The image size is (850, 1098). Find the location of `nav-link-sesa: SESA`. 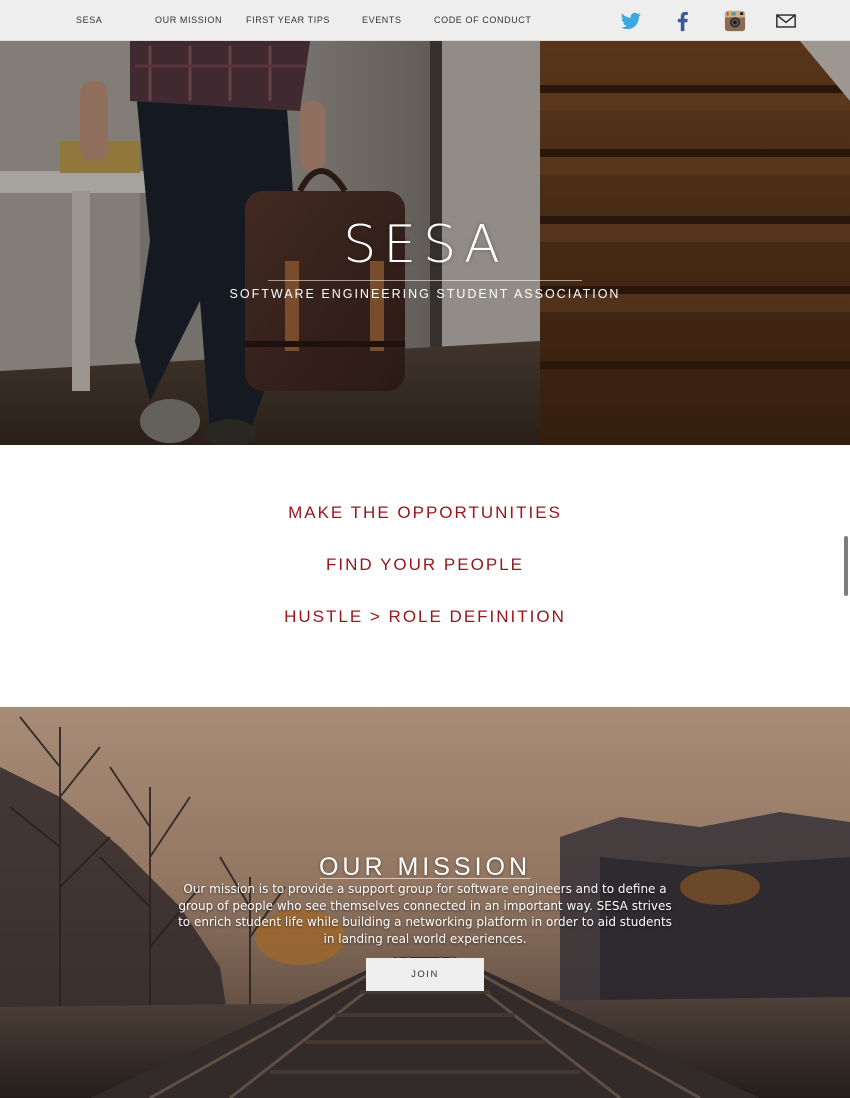

nav-link-sesa: SESA is located at coordinates (89, 20).